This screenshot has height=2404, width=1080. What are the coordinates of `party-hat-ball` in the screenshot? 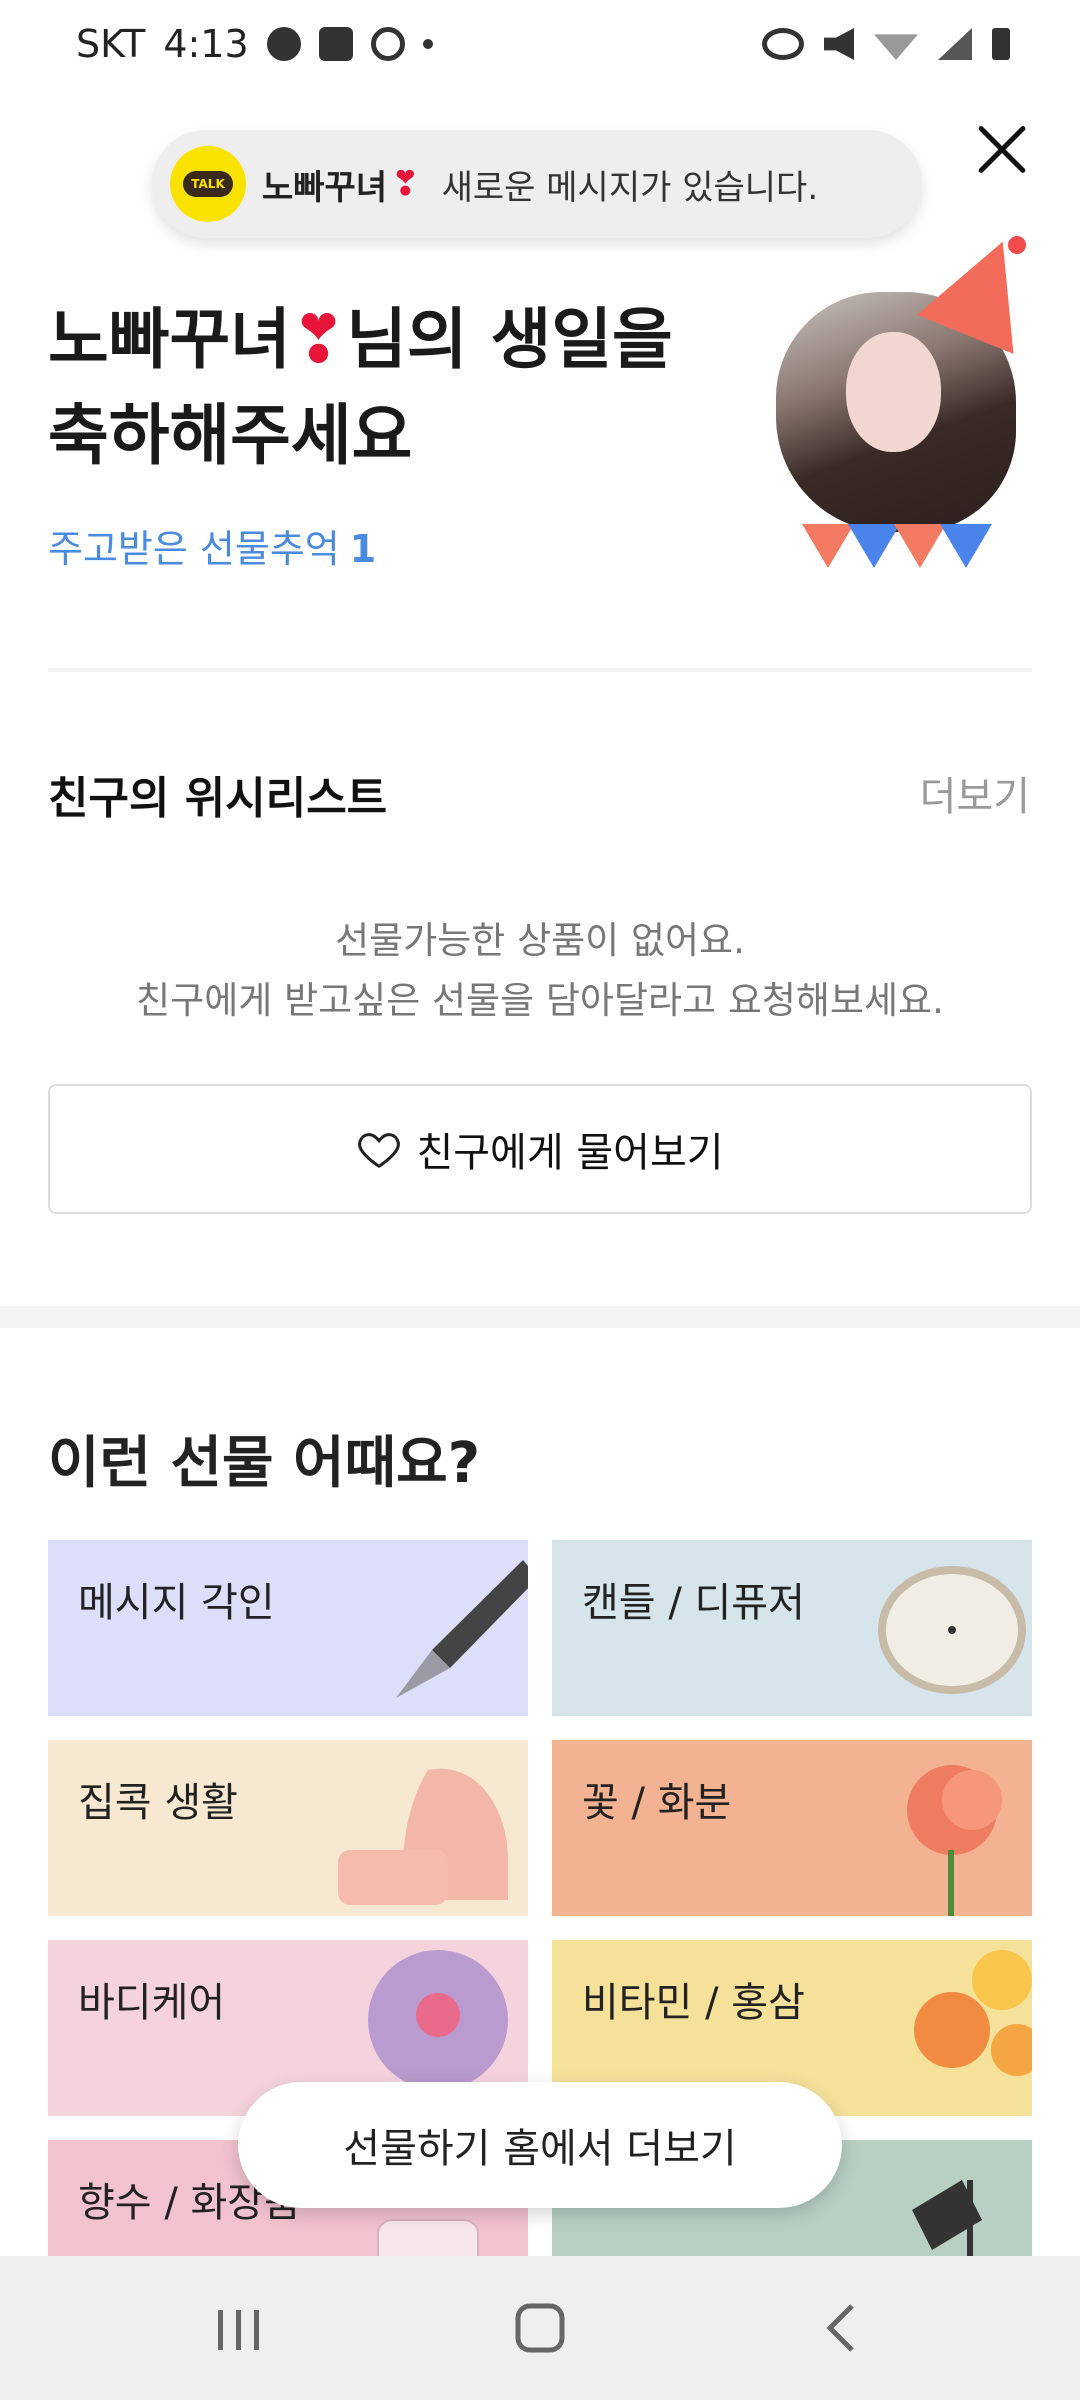 It's located at (1017, 245).